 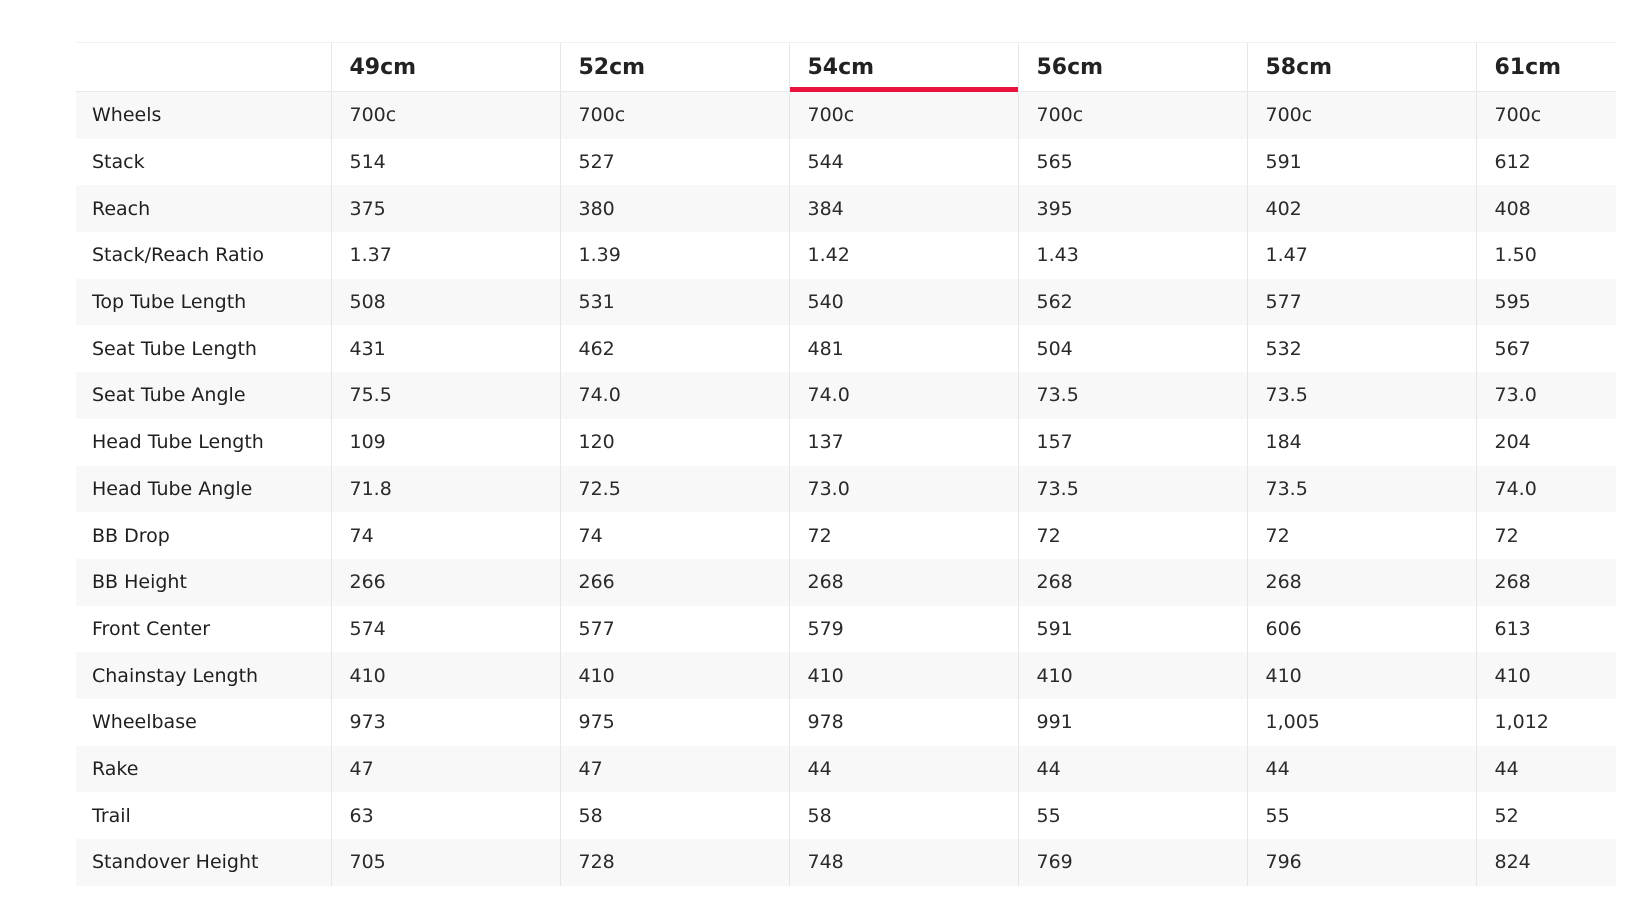 I want to click on size-tab-61cm: 61cm, so click(x=1545, y=67).